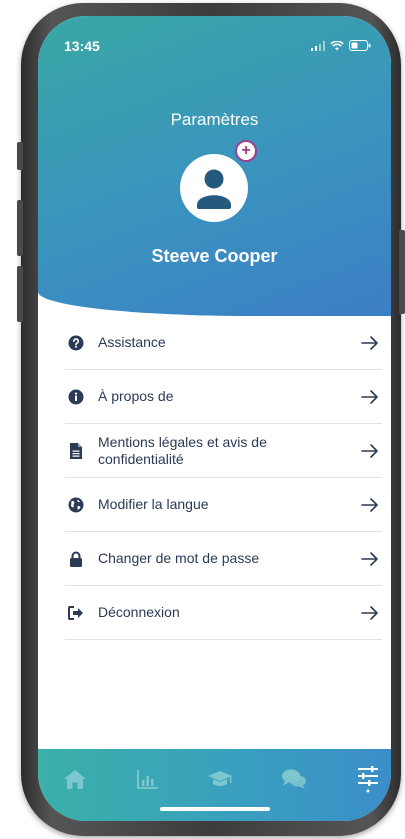 The height and width of the screenshot is (839, 405). I want to click on status-icons, so click(341, 45).